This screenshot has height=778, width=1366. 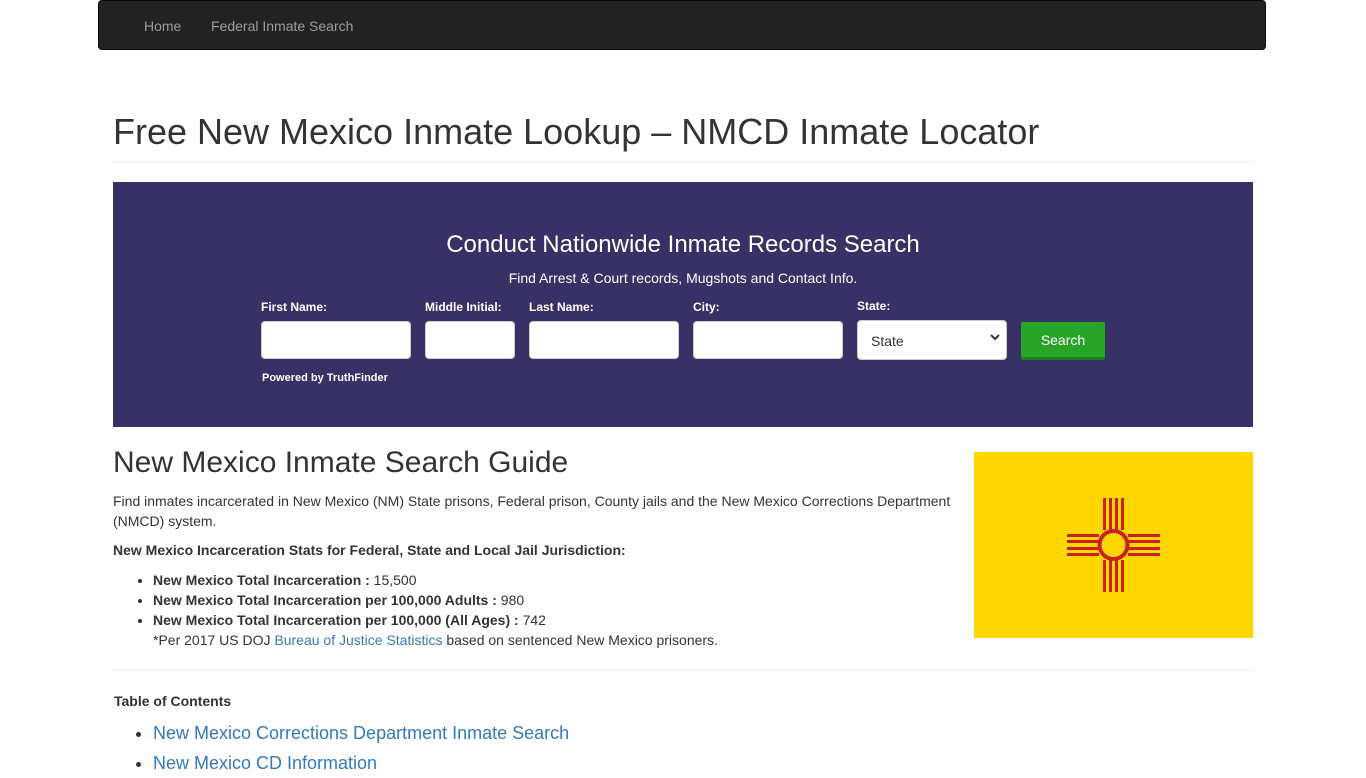 What do you see at coordinates (532, 620) in the screenshot?
I see `stat-value: 742` at bounding box center [532, 620].